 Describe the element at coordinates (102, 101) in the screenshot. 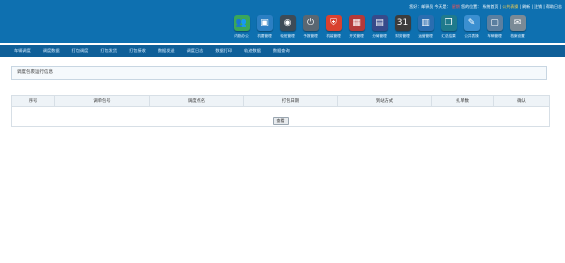

I see `col-header-package-no: 调单包号` at that location.